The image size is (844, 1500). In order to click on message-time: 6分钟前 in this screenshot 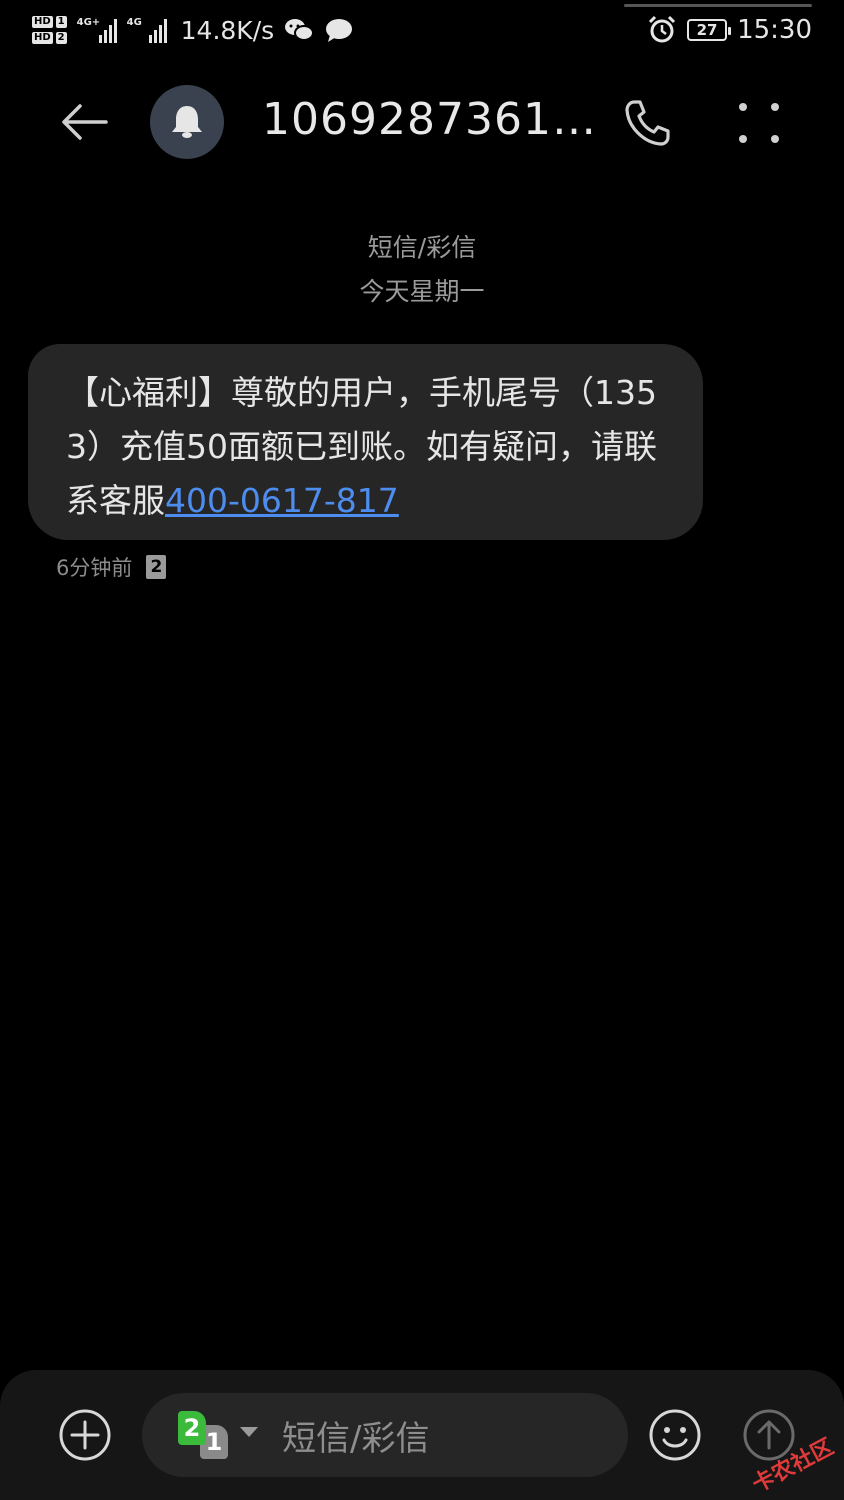, I will do `click(94, 568)`.